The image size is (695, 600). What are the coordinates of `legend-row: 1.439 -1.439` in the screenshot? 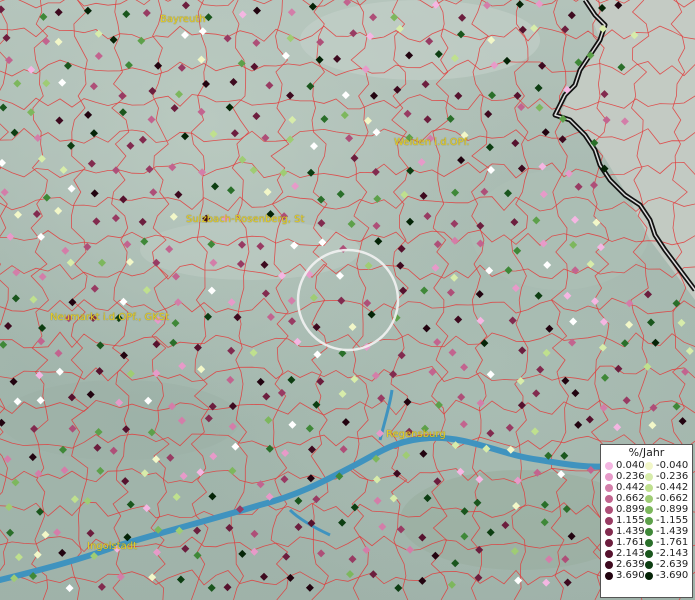 It's located at (646, 531).